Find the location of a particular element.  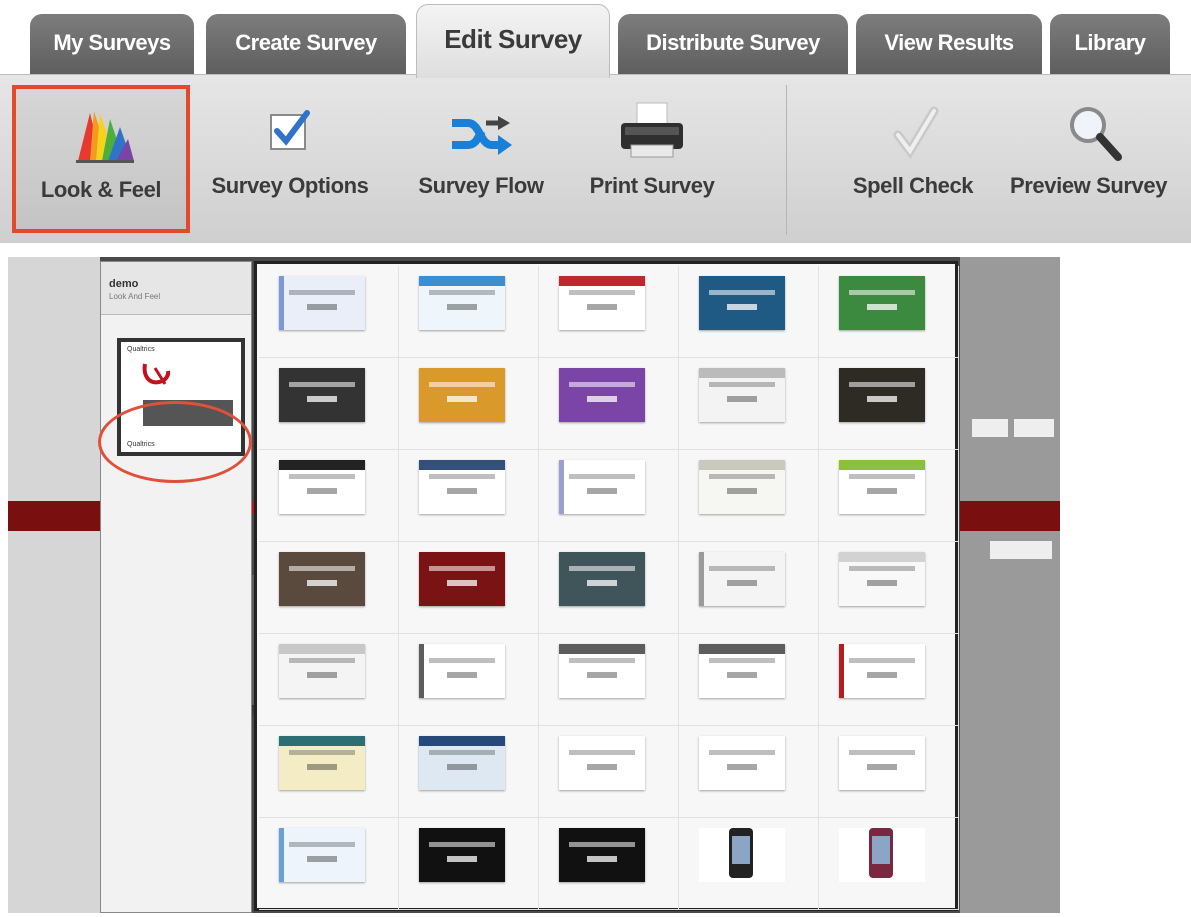

print-survey-label: Print Survey is located at coordinates (652, 185).